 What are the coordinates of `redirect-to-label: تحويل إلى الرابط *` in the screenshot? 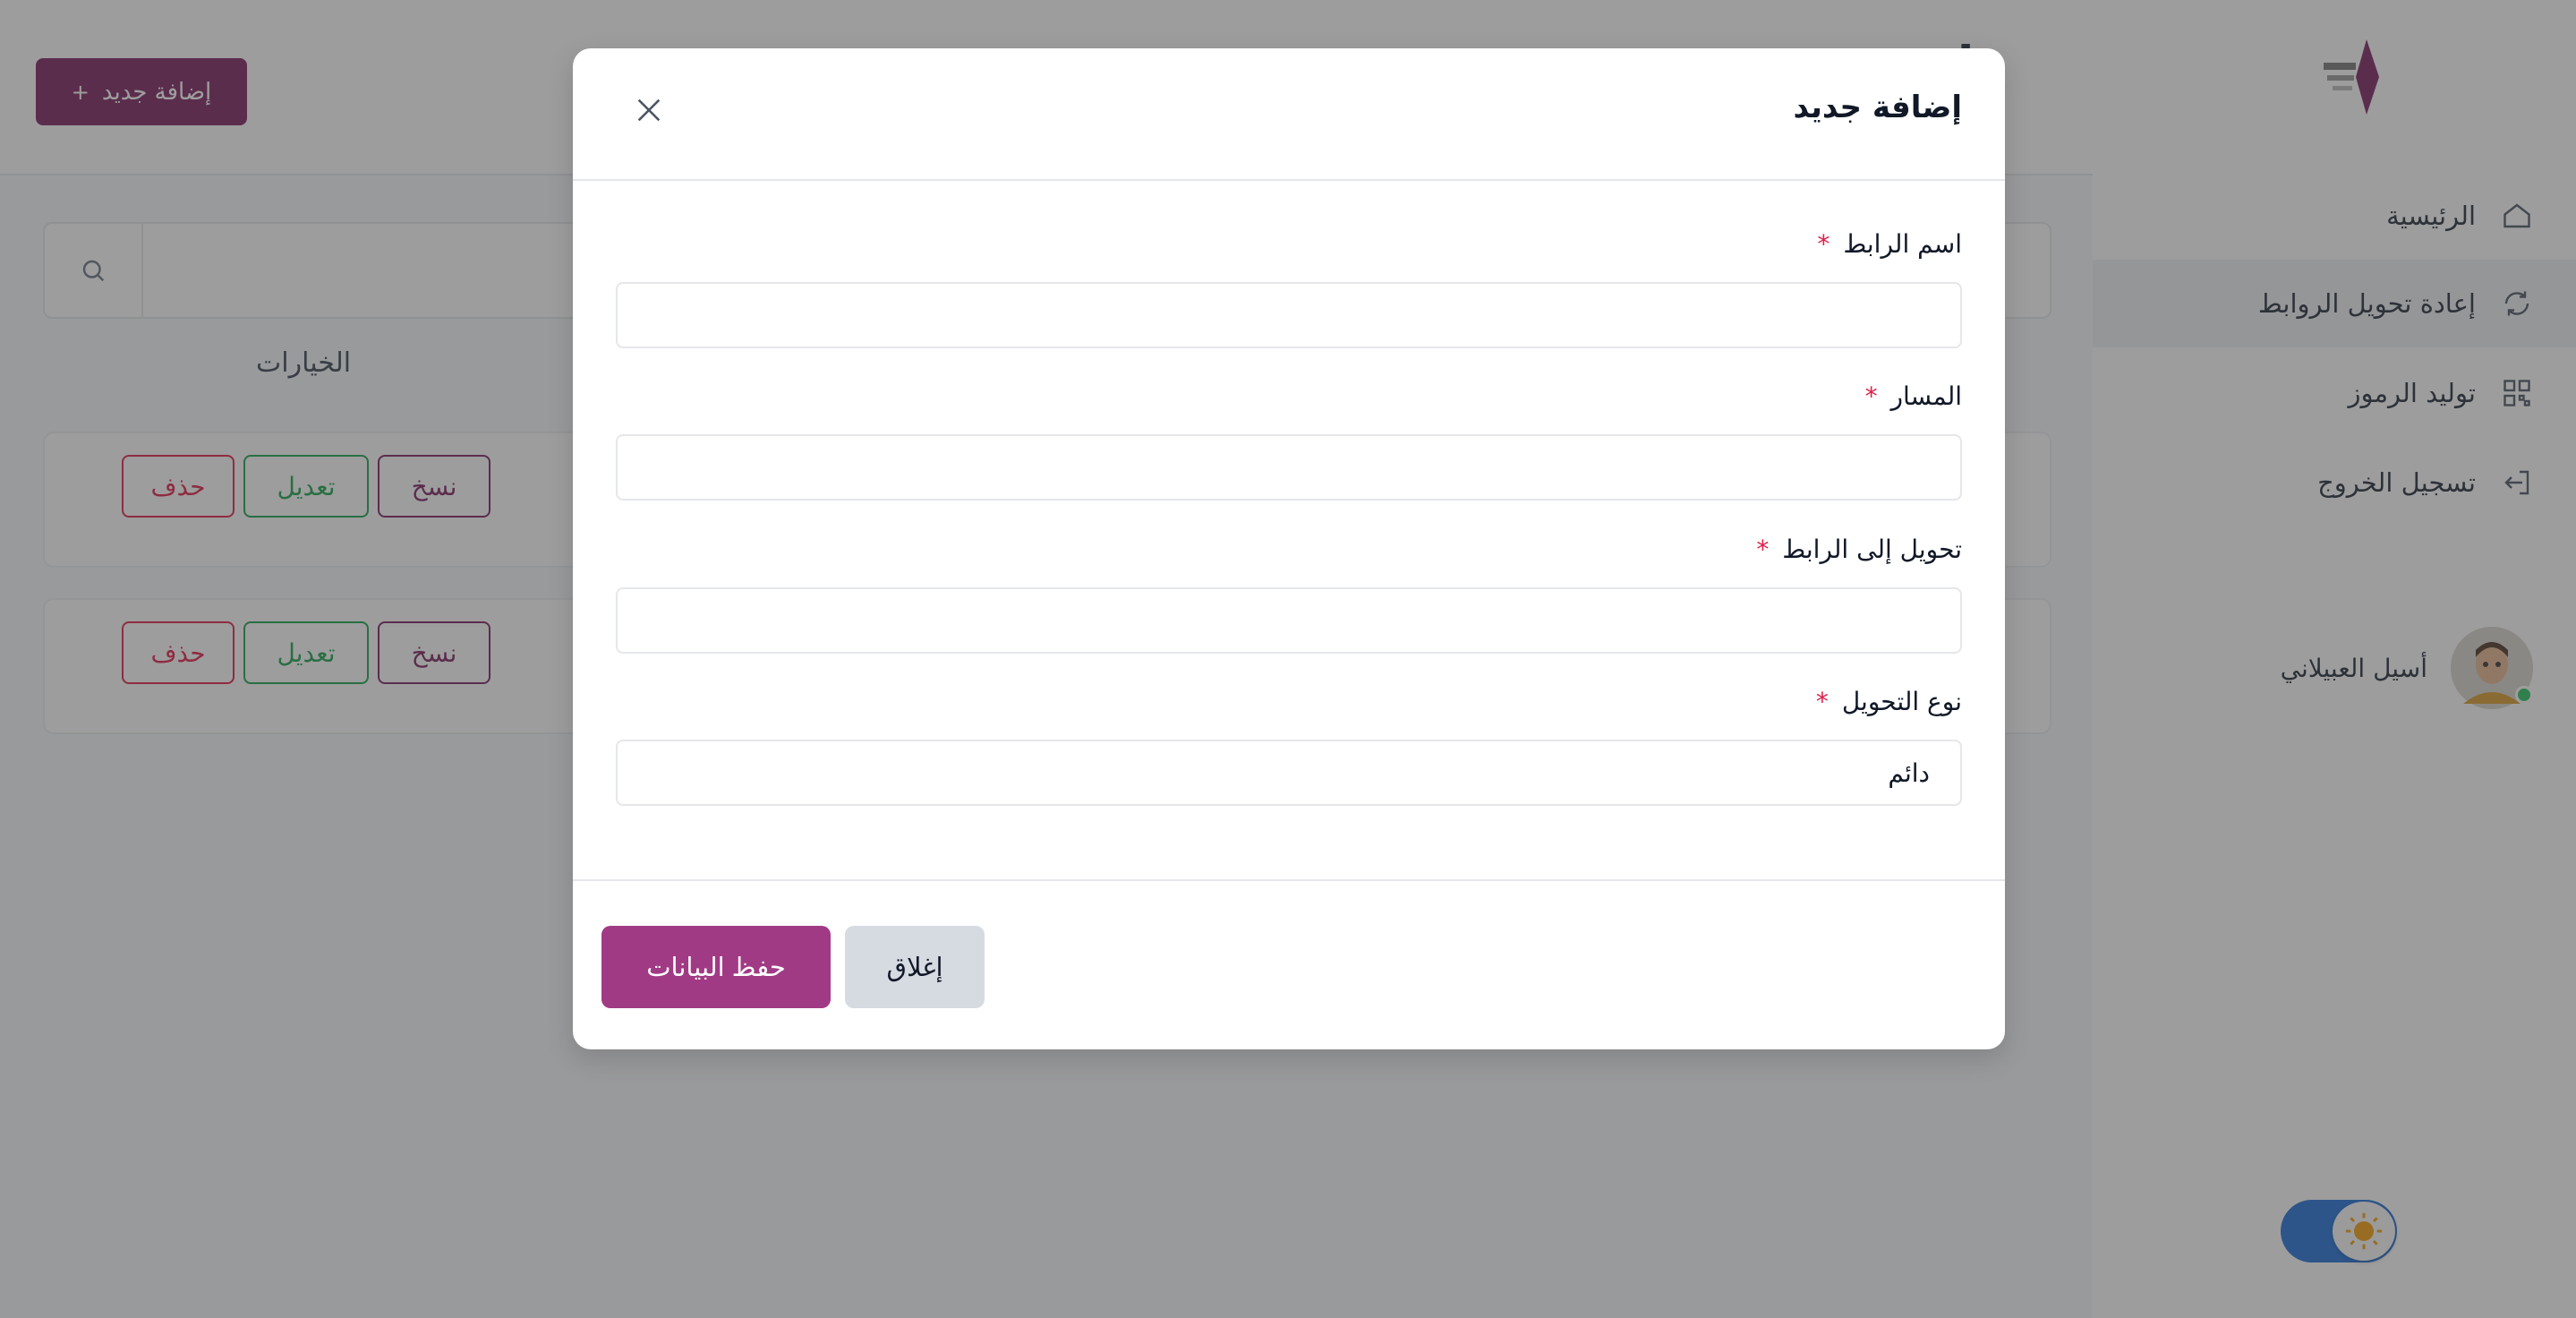 It's located at (1859, 549).